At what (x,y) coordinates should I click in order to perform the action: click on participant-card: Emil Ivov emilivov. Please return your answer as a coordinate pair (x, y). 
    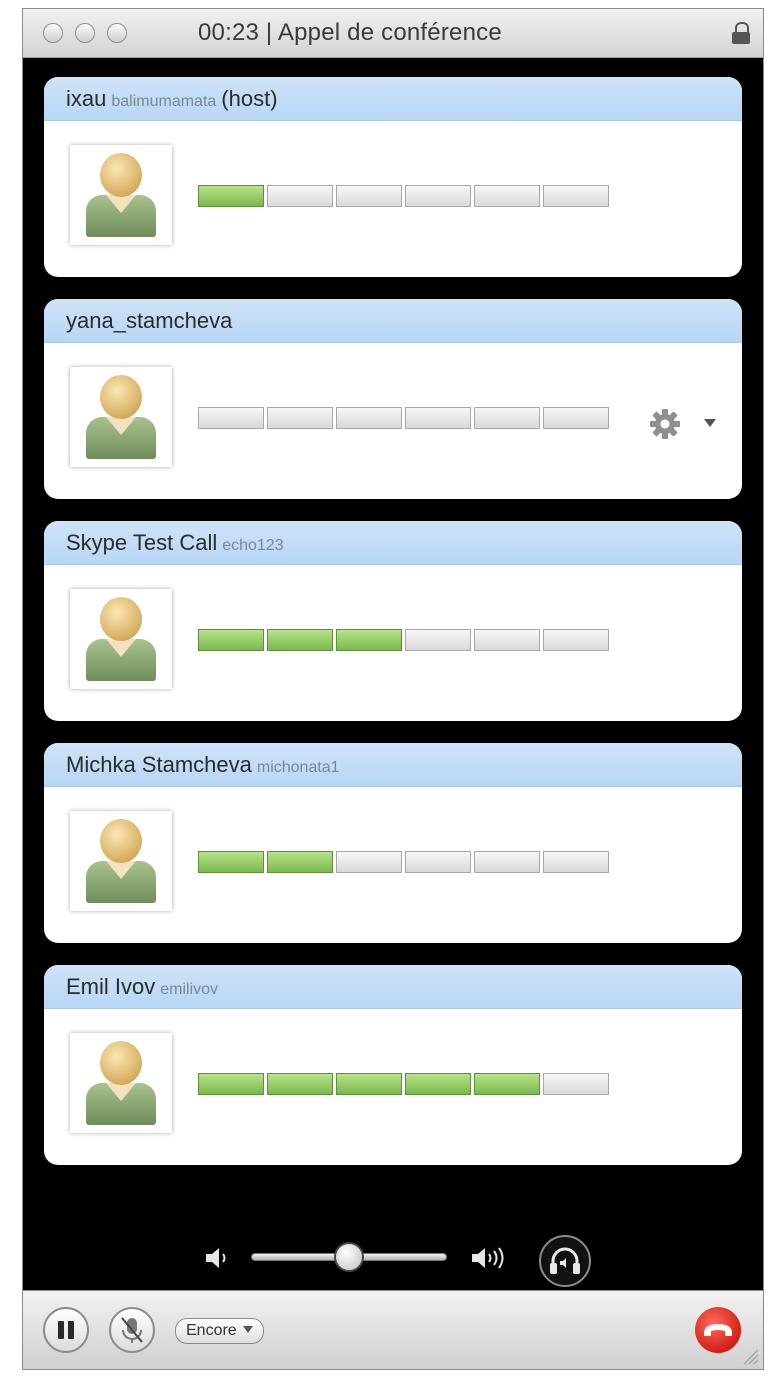
    Looking at the image, I should click on (393, 1065).